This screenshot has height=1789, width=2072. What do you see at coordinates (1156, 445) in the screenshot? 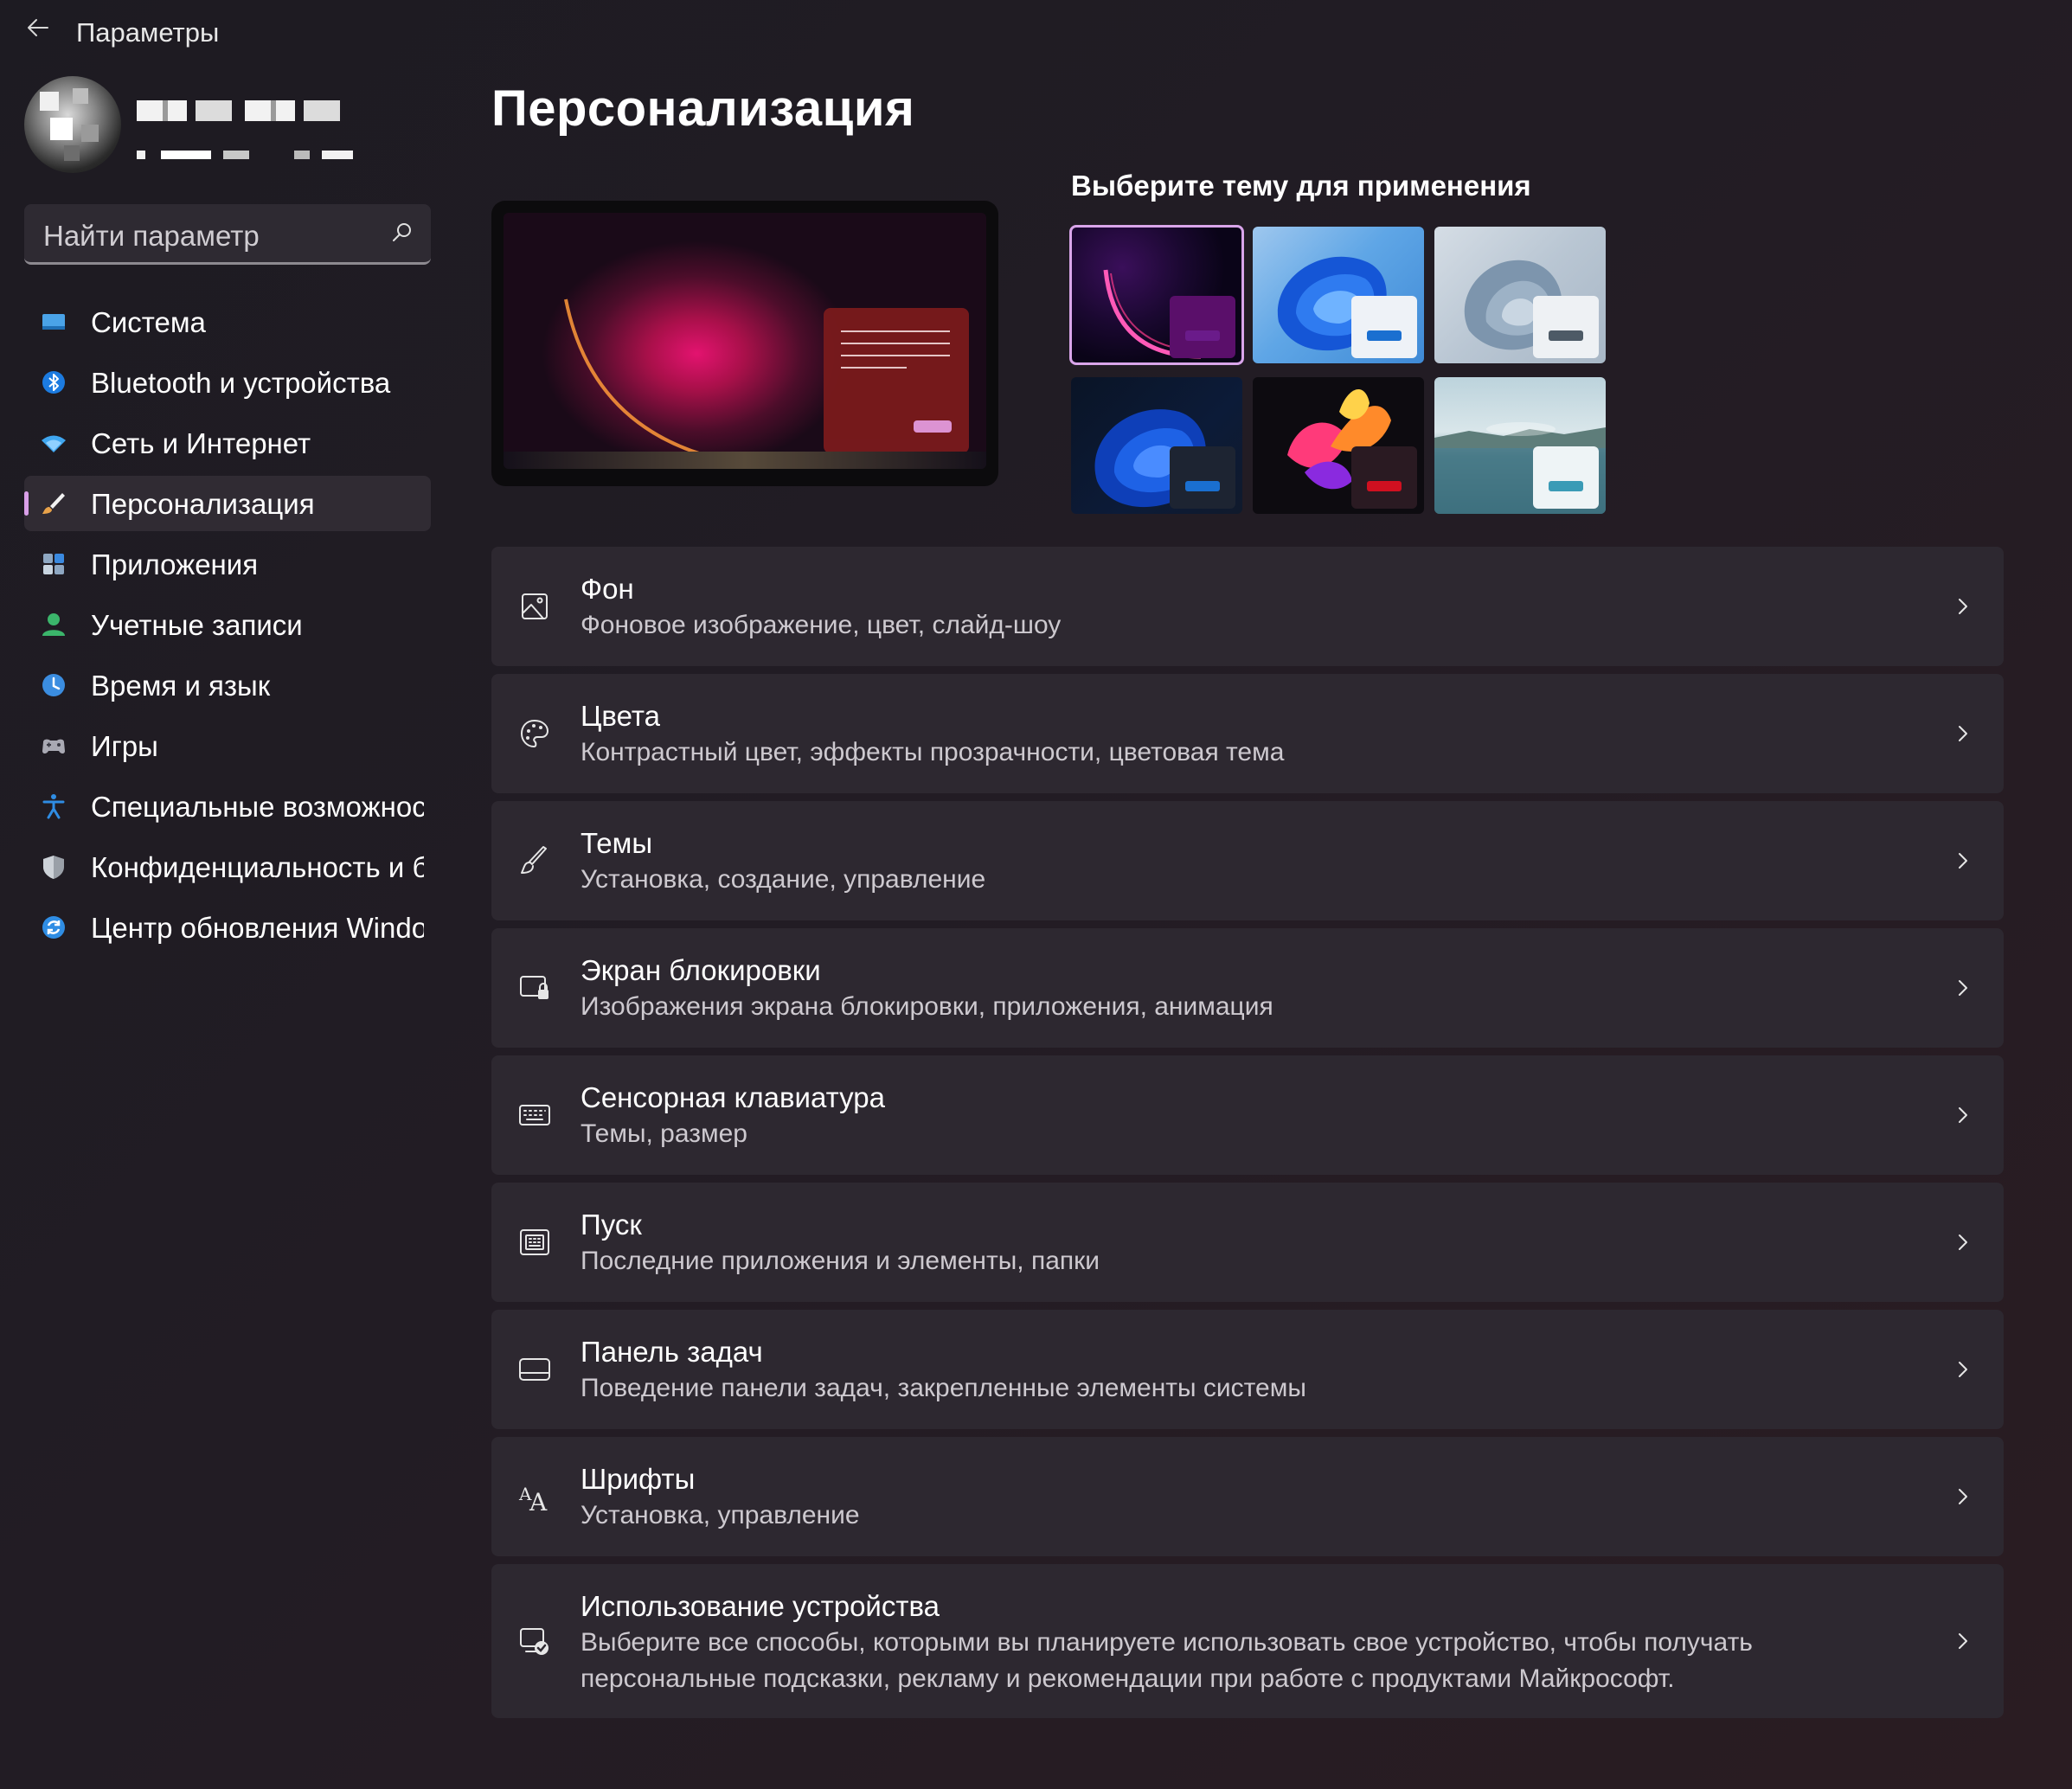
I see `theme-bloom-dark` at bounding box center [1156, 445].